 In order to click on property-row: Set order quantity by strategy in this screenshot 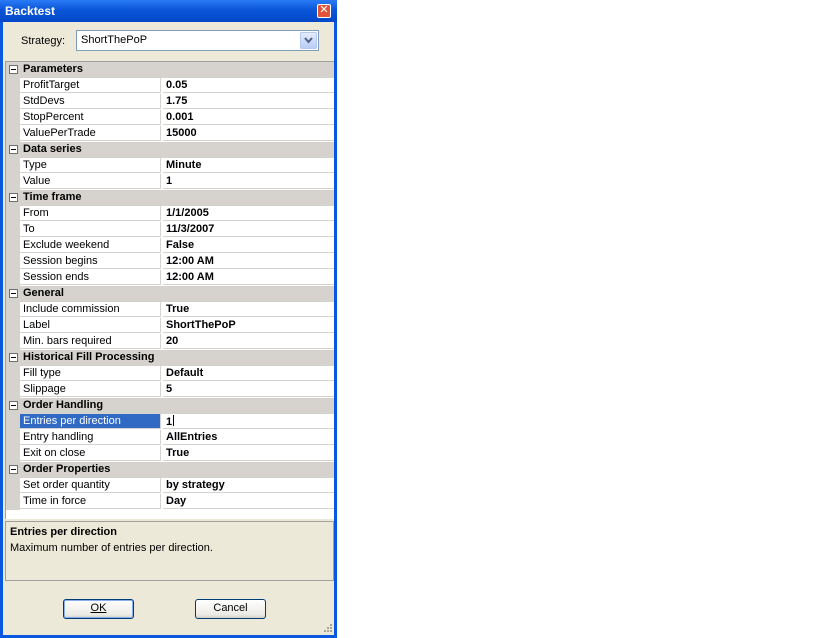, I will do `click(170, 486)`.